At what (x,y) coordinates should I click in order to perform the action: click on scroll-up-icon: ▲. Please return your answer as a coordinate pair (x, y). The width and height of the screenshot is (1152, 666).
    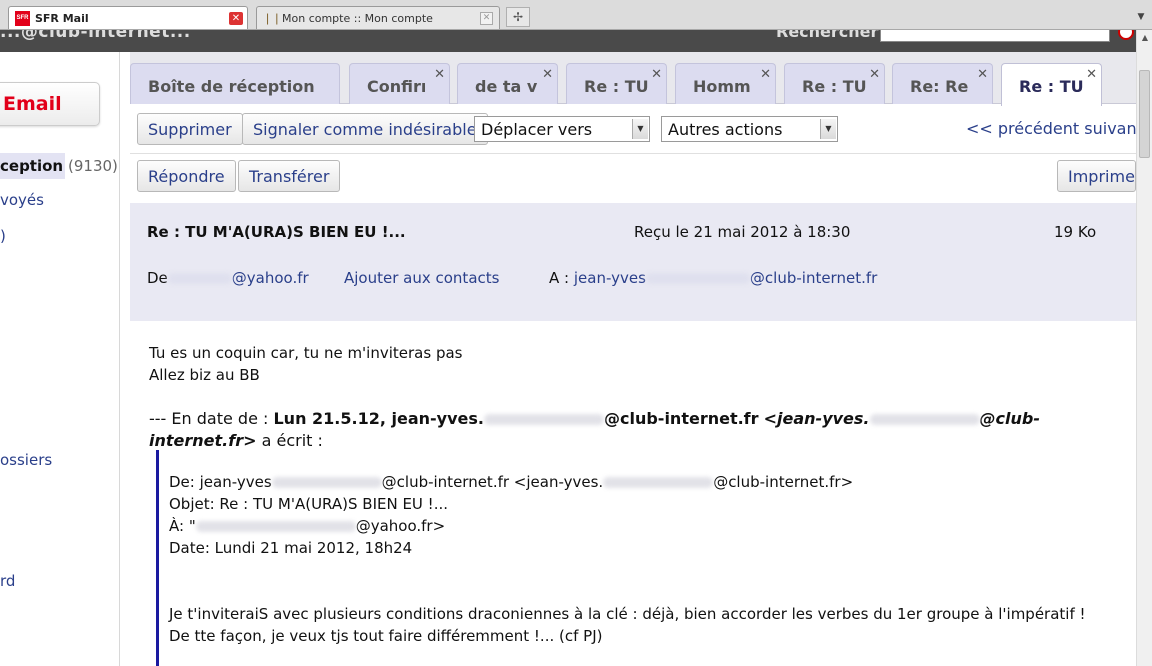
    Looking at the image, I should click on (1144, 38).